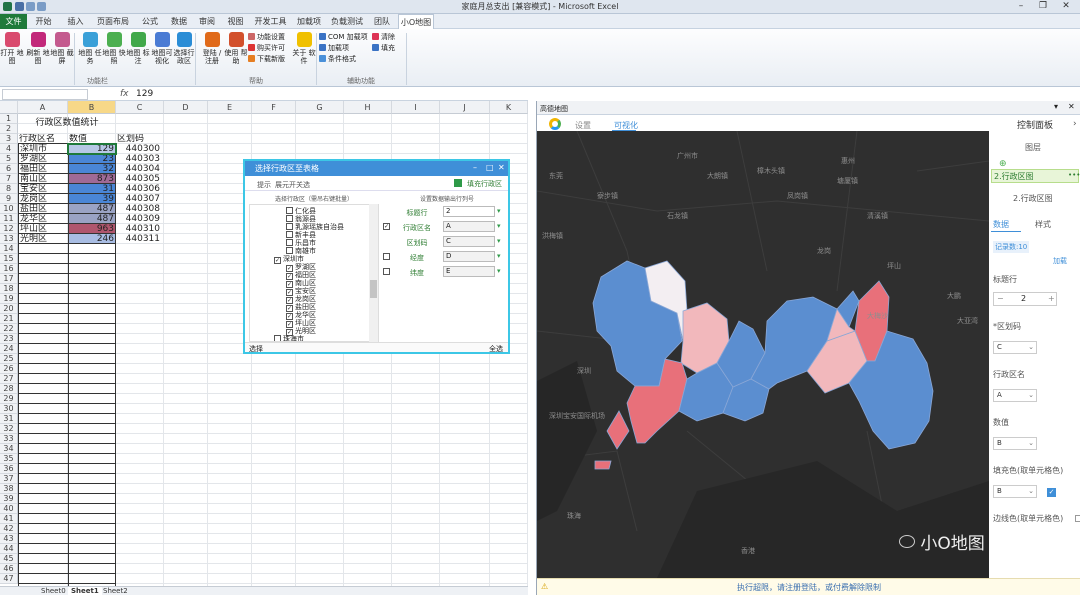 This screenshot has width=1080, height=596. What do you see at coordinates (9, 529) in the screenshot?
I see `row-header: 42` at bounding box center [9, 529].